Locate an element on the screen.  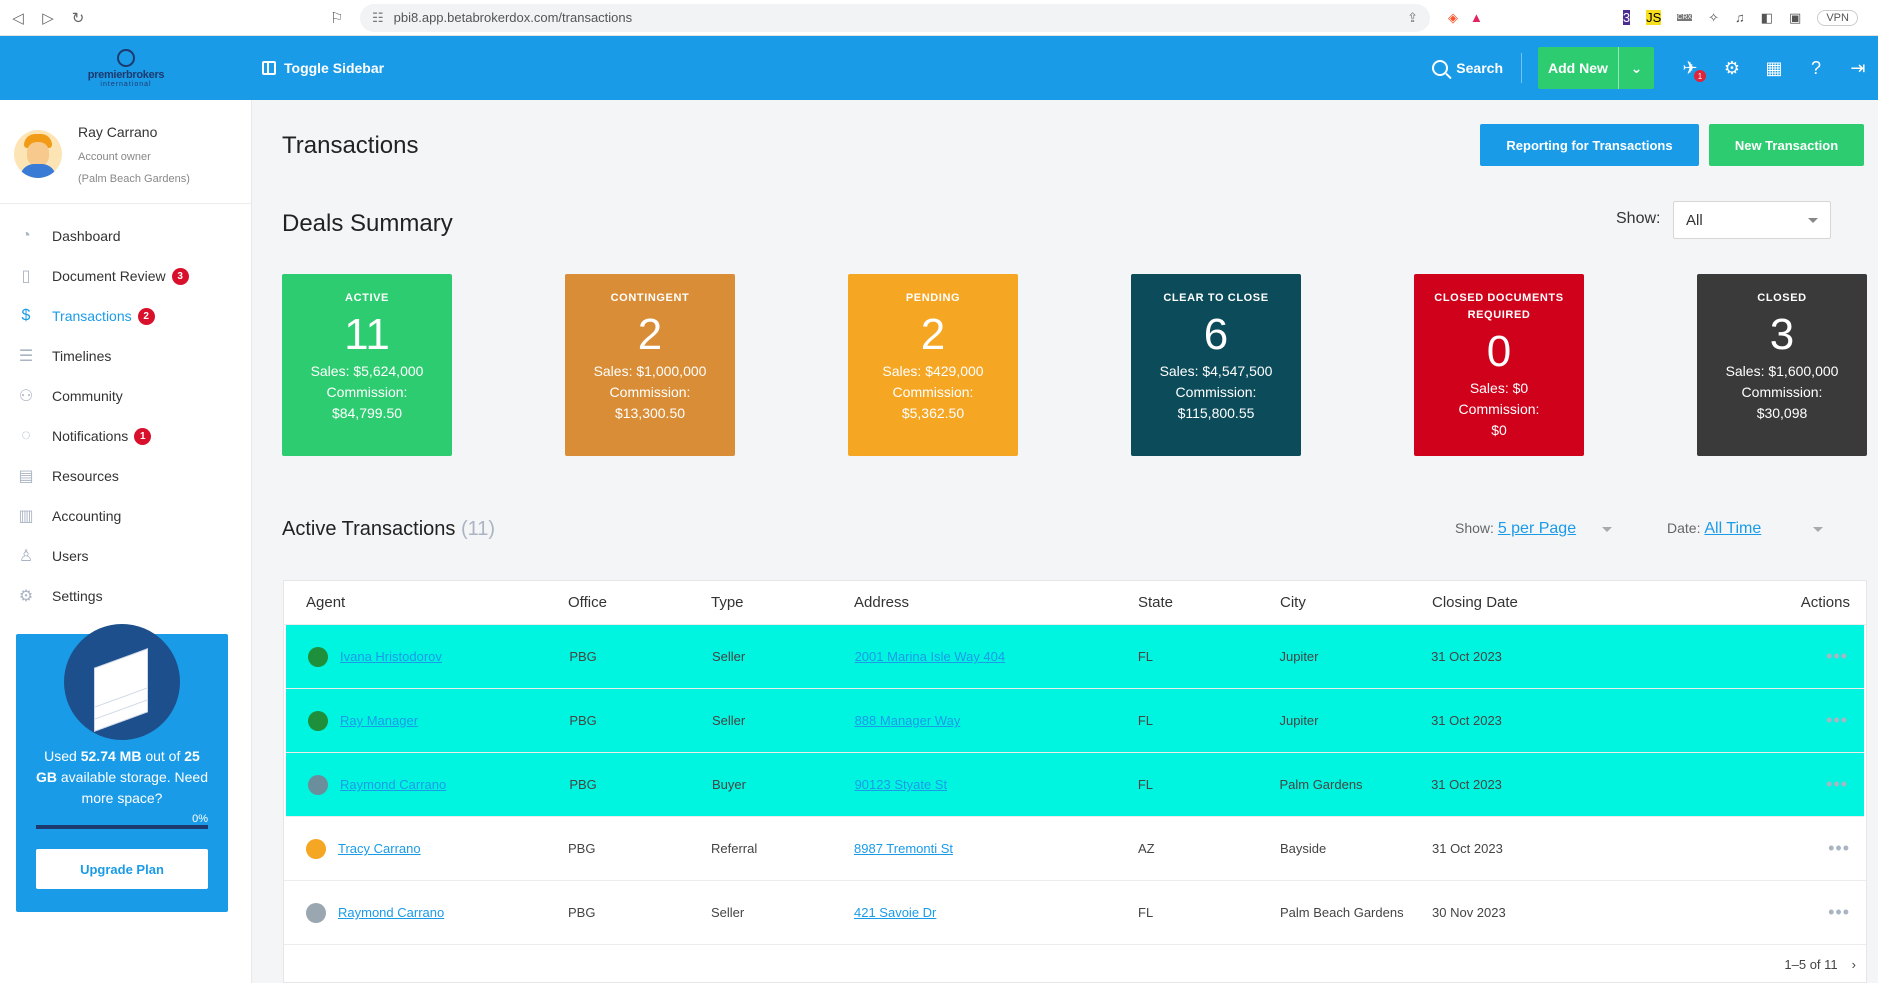
extension-icons: 3 JS CRX ✧ ♫ ◧ ▣ VPN is located at coordinates (1740, 17).